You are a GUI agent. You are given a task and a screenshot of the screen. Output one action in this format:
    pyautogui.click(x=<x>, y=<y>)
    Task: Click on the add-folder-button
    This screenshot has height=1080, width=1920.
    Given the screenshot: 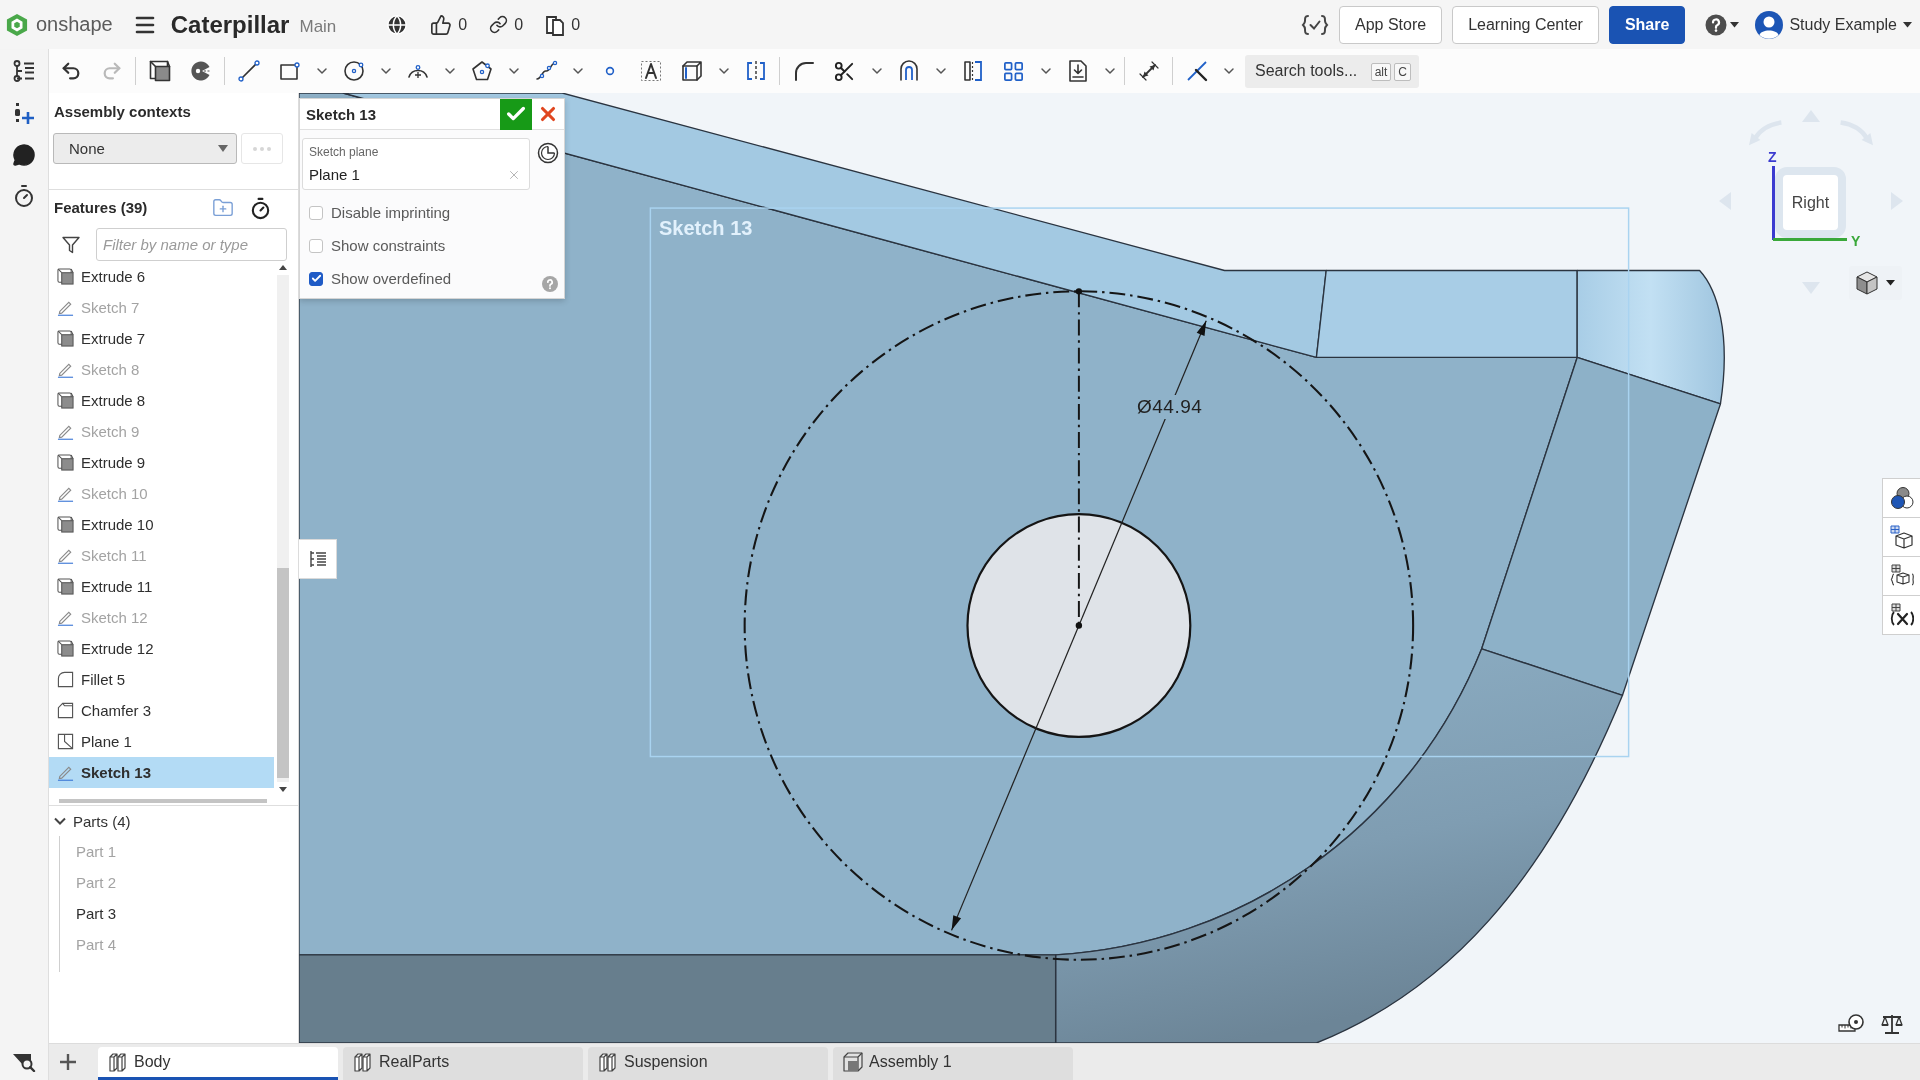 What is the action you would take?
    pyautogui.click(x=223, y=208)
    